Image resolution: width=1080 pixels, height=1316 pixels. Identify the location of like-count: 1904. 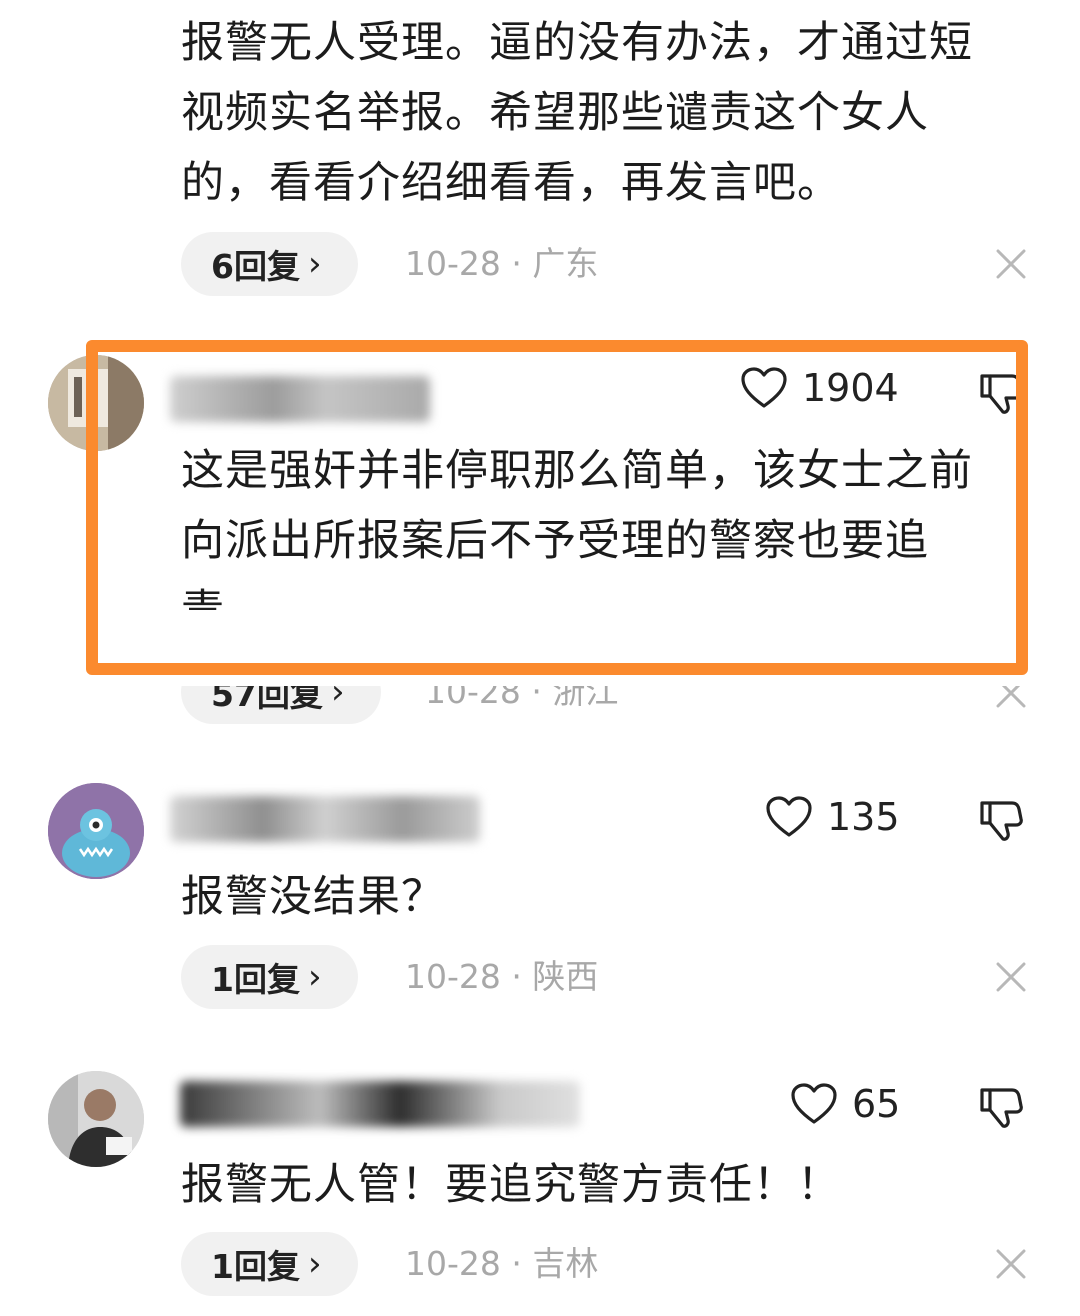
(850, 388).